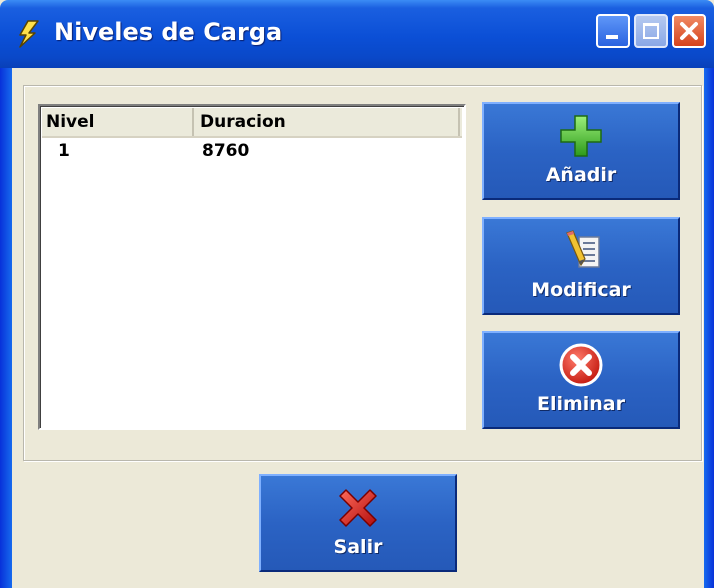 Image resolution: width=714 pixels, height=588 pixels. Describe the element at coordinates (6, 328) in the screenshot. I see `window-border-left` at that location.